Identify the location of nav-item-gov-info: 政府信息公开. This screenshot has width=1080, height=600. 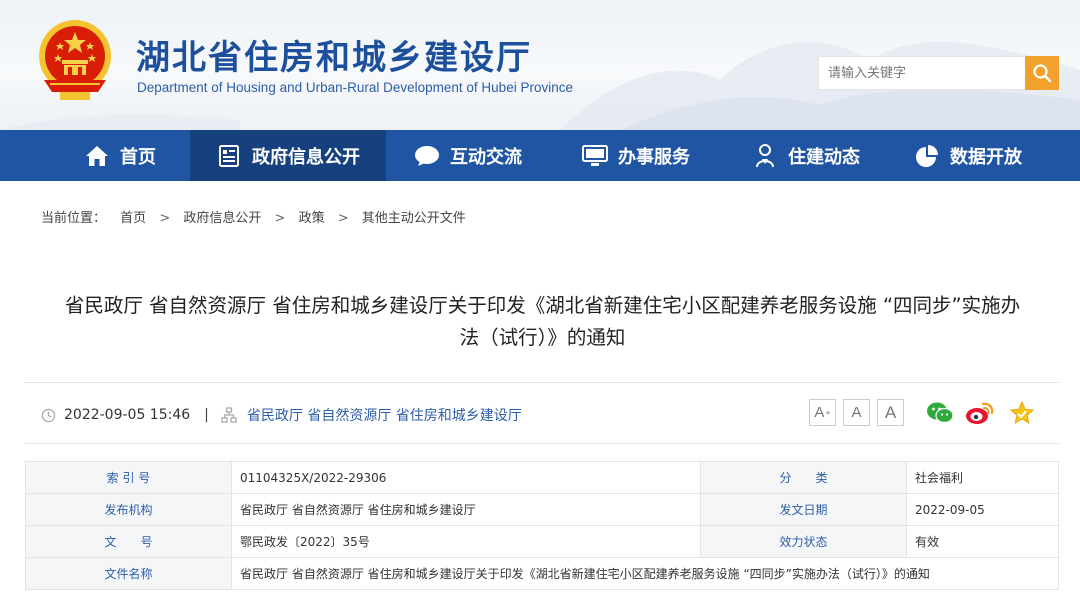
(288, 155).